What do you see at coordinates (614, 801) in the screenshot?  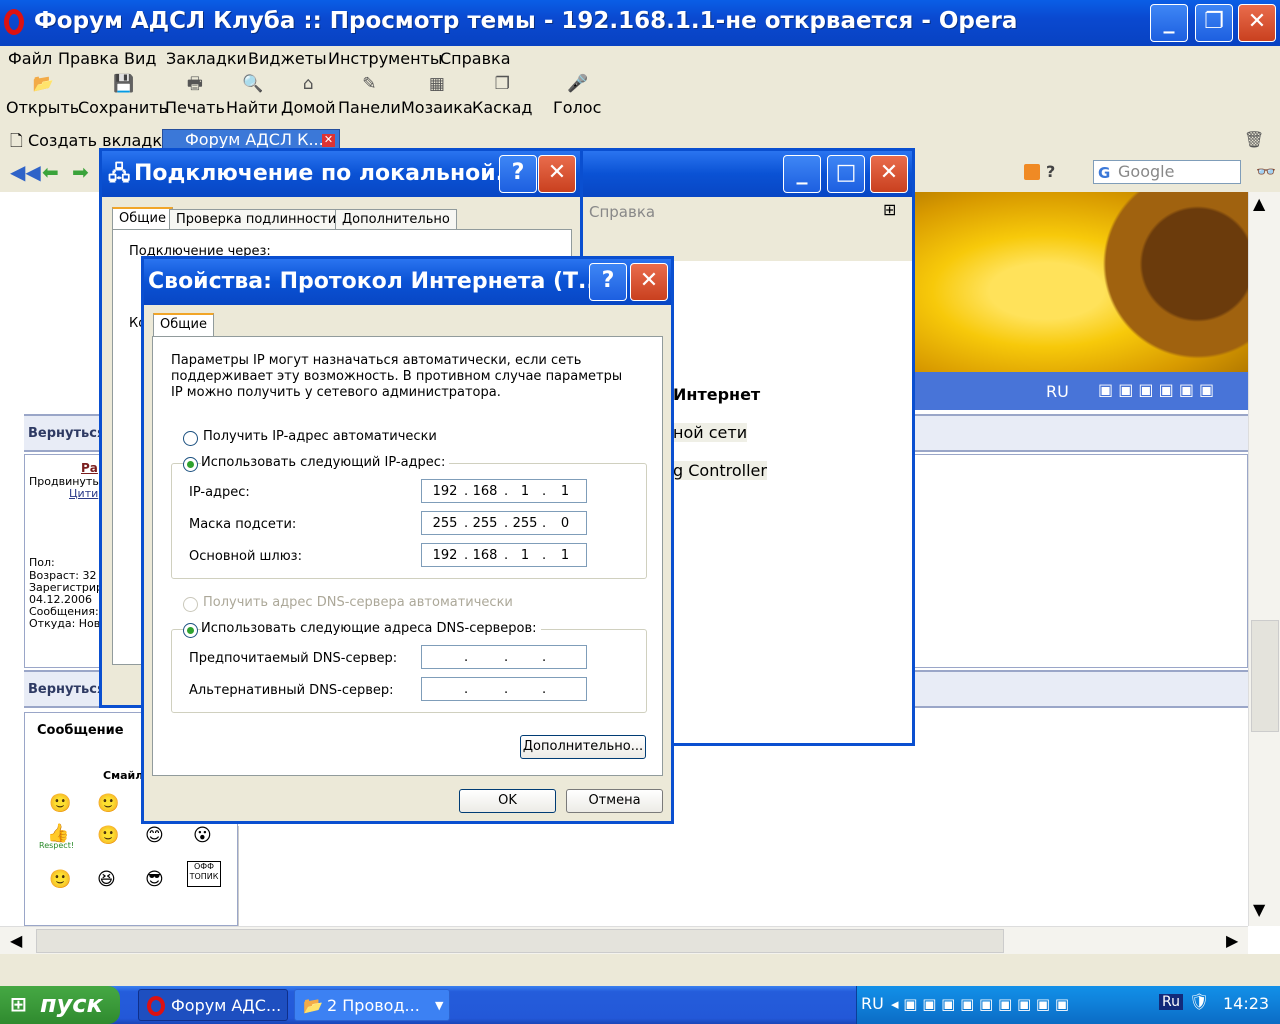 I see `cancel-button: Отмена` at bounding box center [614, 801].